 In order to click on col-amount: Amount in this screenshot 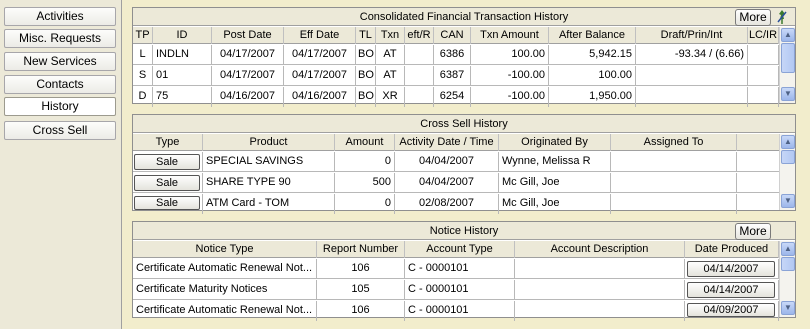, I will do `click(365, 142)`.